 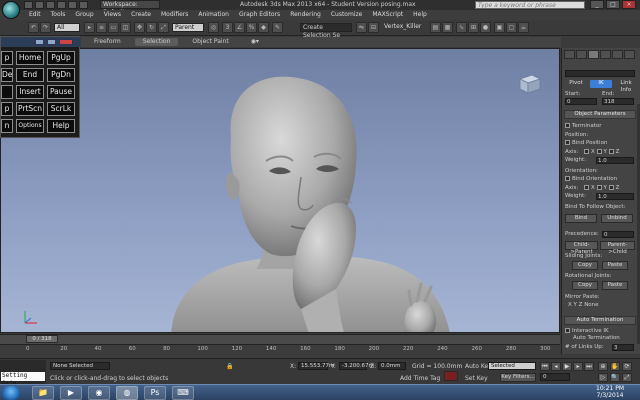 What do you see at coordinates (583, 126) in the screenshot?
I see `terminator-checkbox: Terminator` at bounding box center [583, 126].